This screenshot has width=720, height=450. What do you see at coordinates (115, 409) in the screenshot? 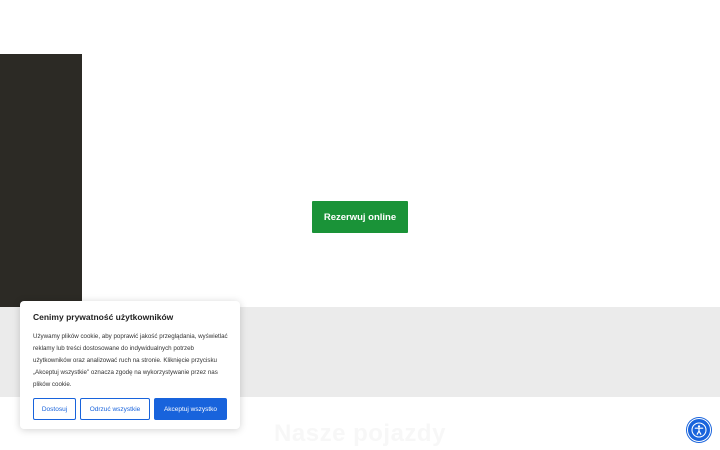
I see `reject-all-button: Odrzuć wszystkie` at bounding box center [115, 409].